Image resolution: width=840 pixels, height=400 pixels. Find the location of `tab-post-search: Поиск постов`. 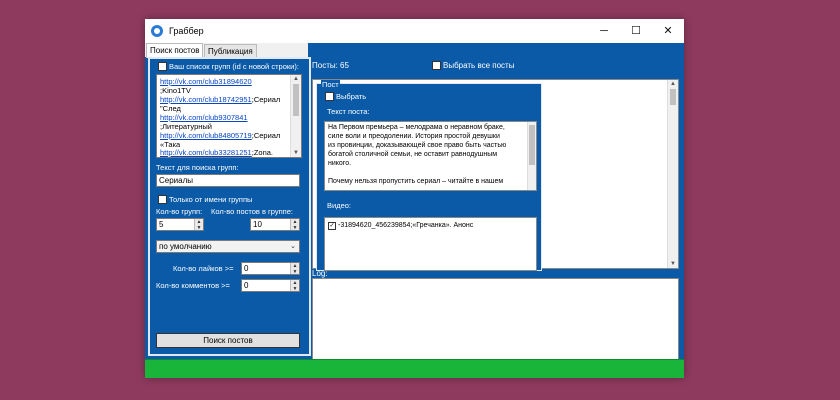

tab-post-search: Поиск постов is located at coordinates (175, 50).